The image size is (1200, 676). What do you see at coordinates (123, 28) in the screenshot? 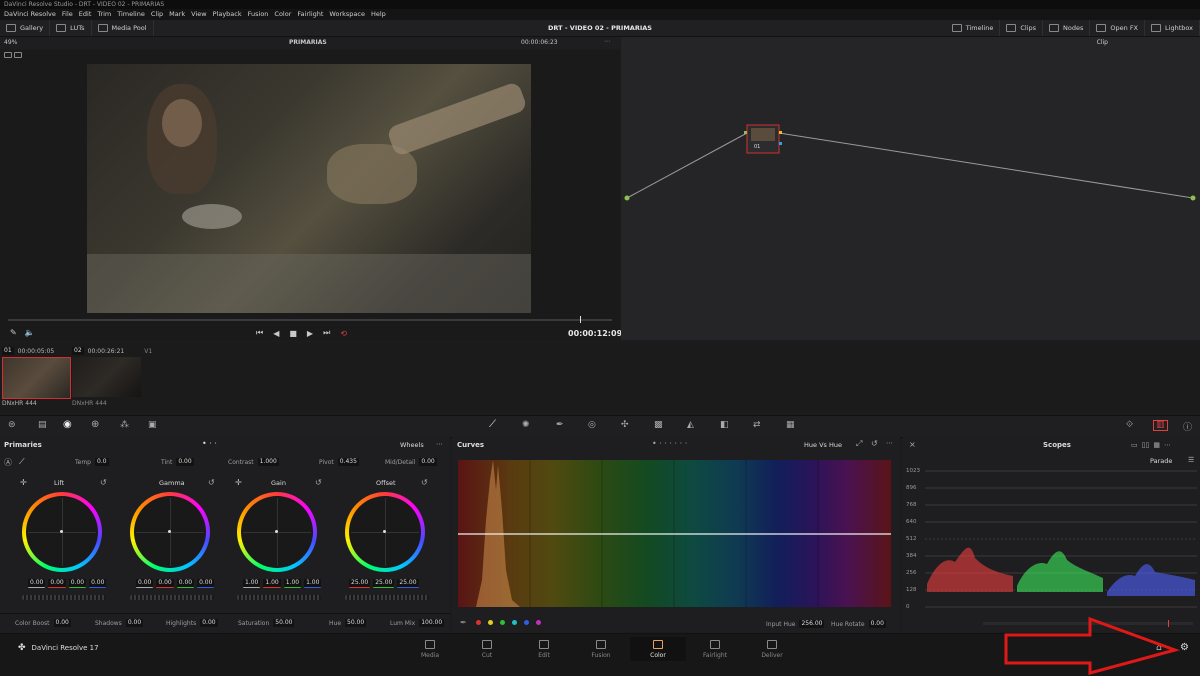
I see `media-pool-button: Media Pool` at bounding box center [123, 28].